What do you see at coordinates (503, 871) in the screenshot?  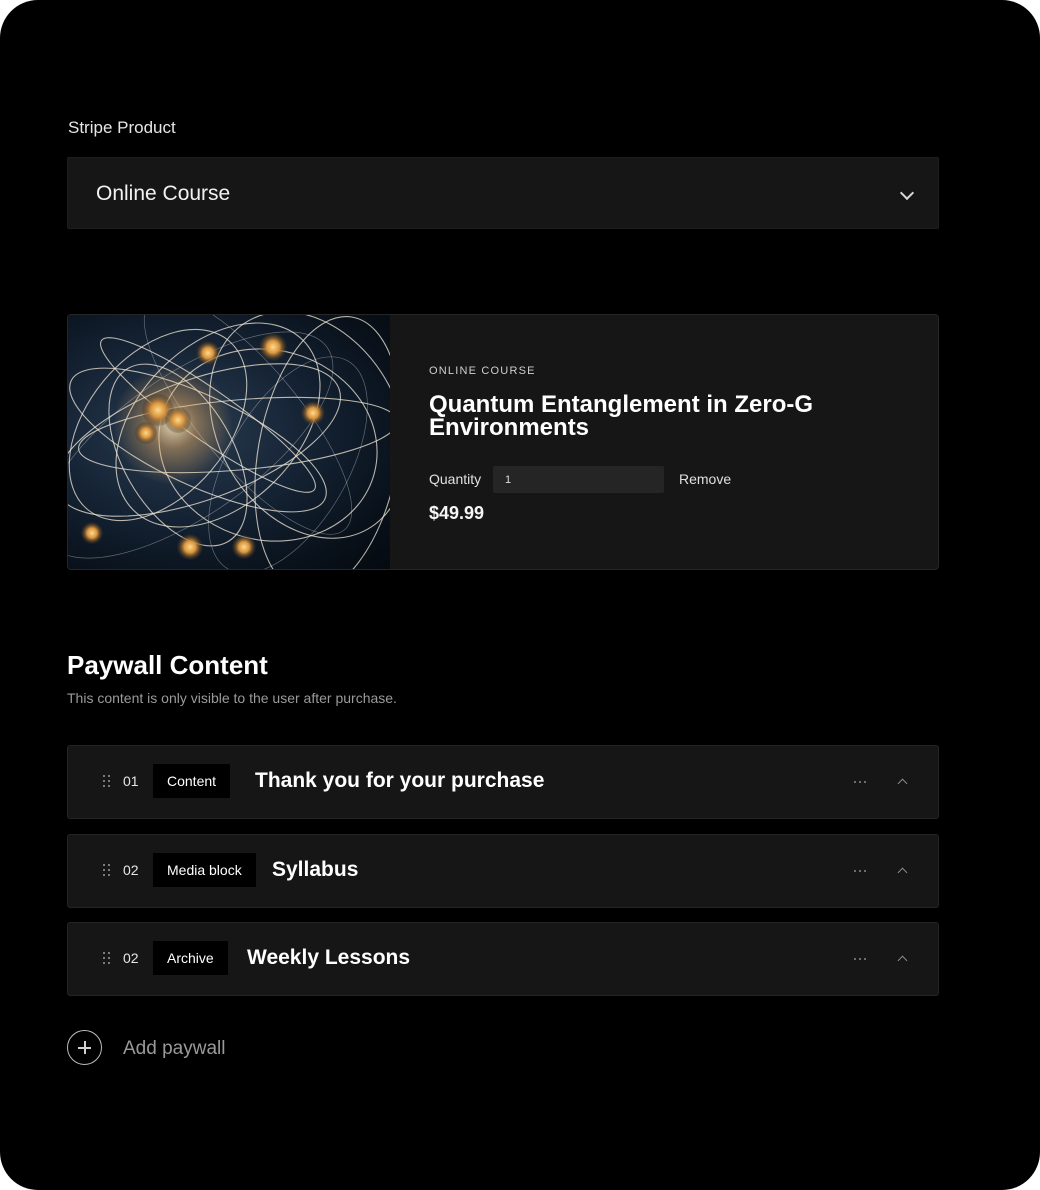 I see `paywall-item: 02 Media block Syllabus` at bounding box center [503, 871].